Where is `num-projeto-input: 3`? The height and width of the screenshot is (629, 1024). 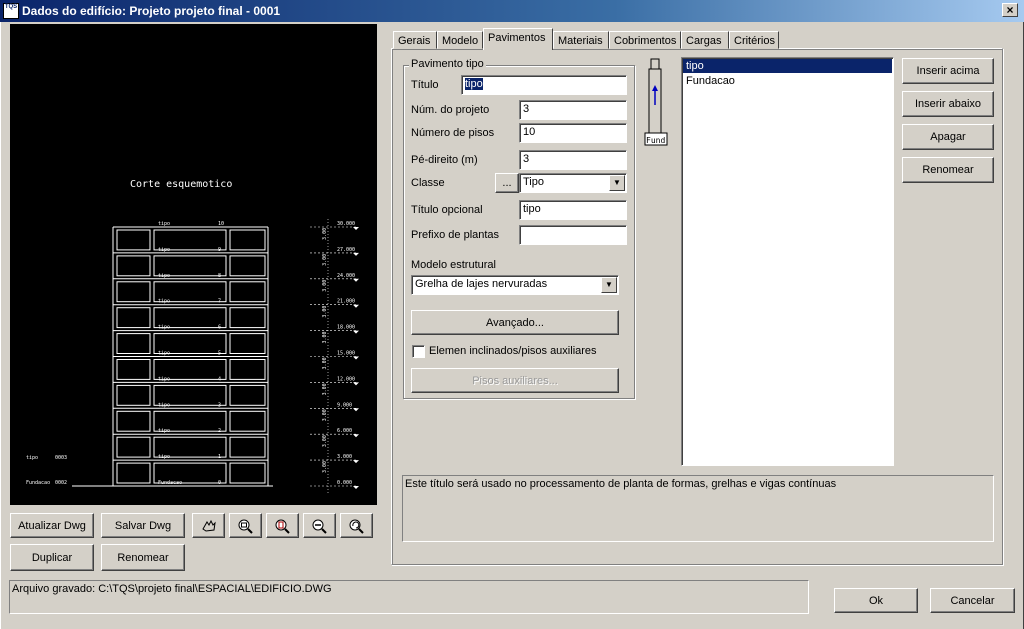
num-projeto-input: 3 is located at coordinates (573, 110).